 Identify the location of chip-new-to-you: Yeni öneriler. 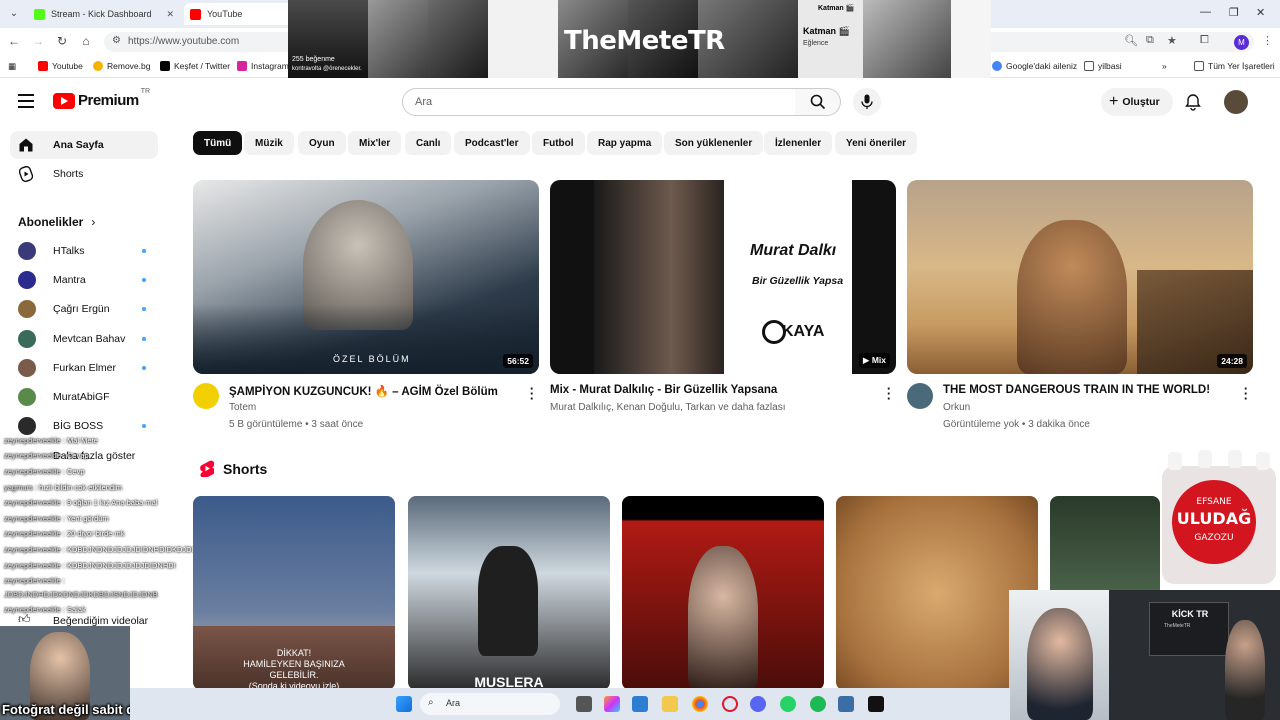
(876, 143).